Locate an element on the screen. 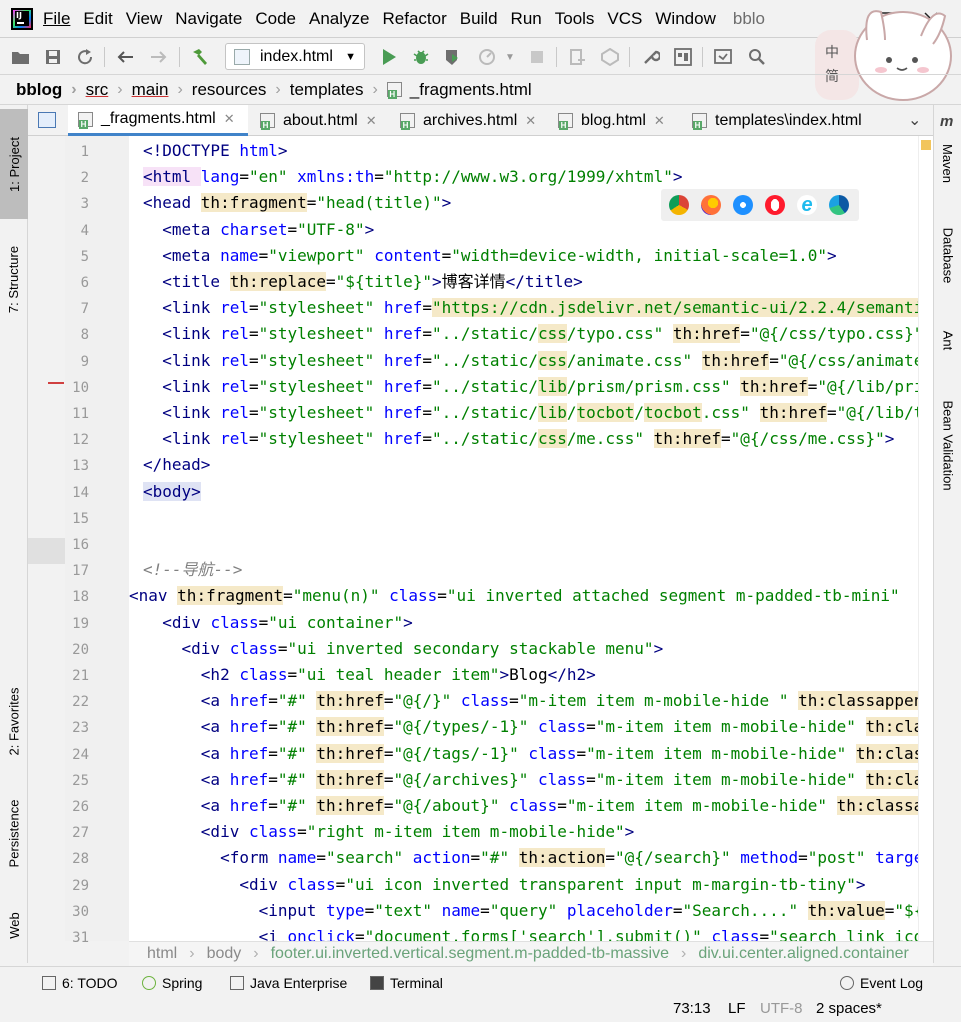 This screenshot has width=961, height=1022. tool-tab-todo: 6: TODO is located at coordinates (80, 983).